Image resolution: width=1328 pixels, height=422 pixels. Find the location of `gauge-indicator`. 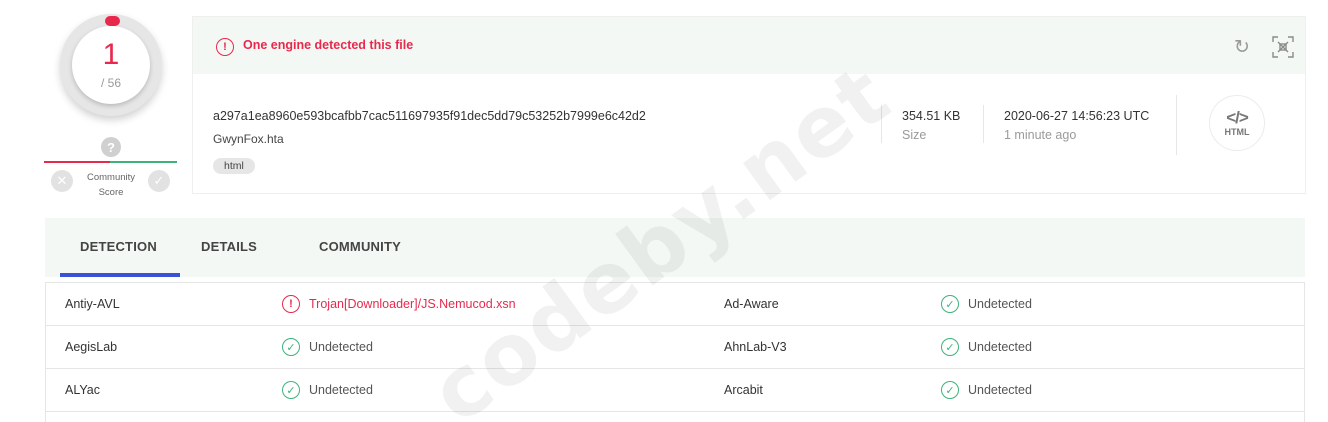

gauge-indicator is located at coordinates (112, 21).